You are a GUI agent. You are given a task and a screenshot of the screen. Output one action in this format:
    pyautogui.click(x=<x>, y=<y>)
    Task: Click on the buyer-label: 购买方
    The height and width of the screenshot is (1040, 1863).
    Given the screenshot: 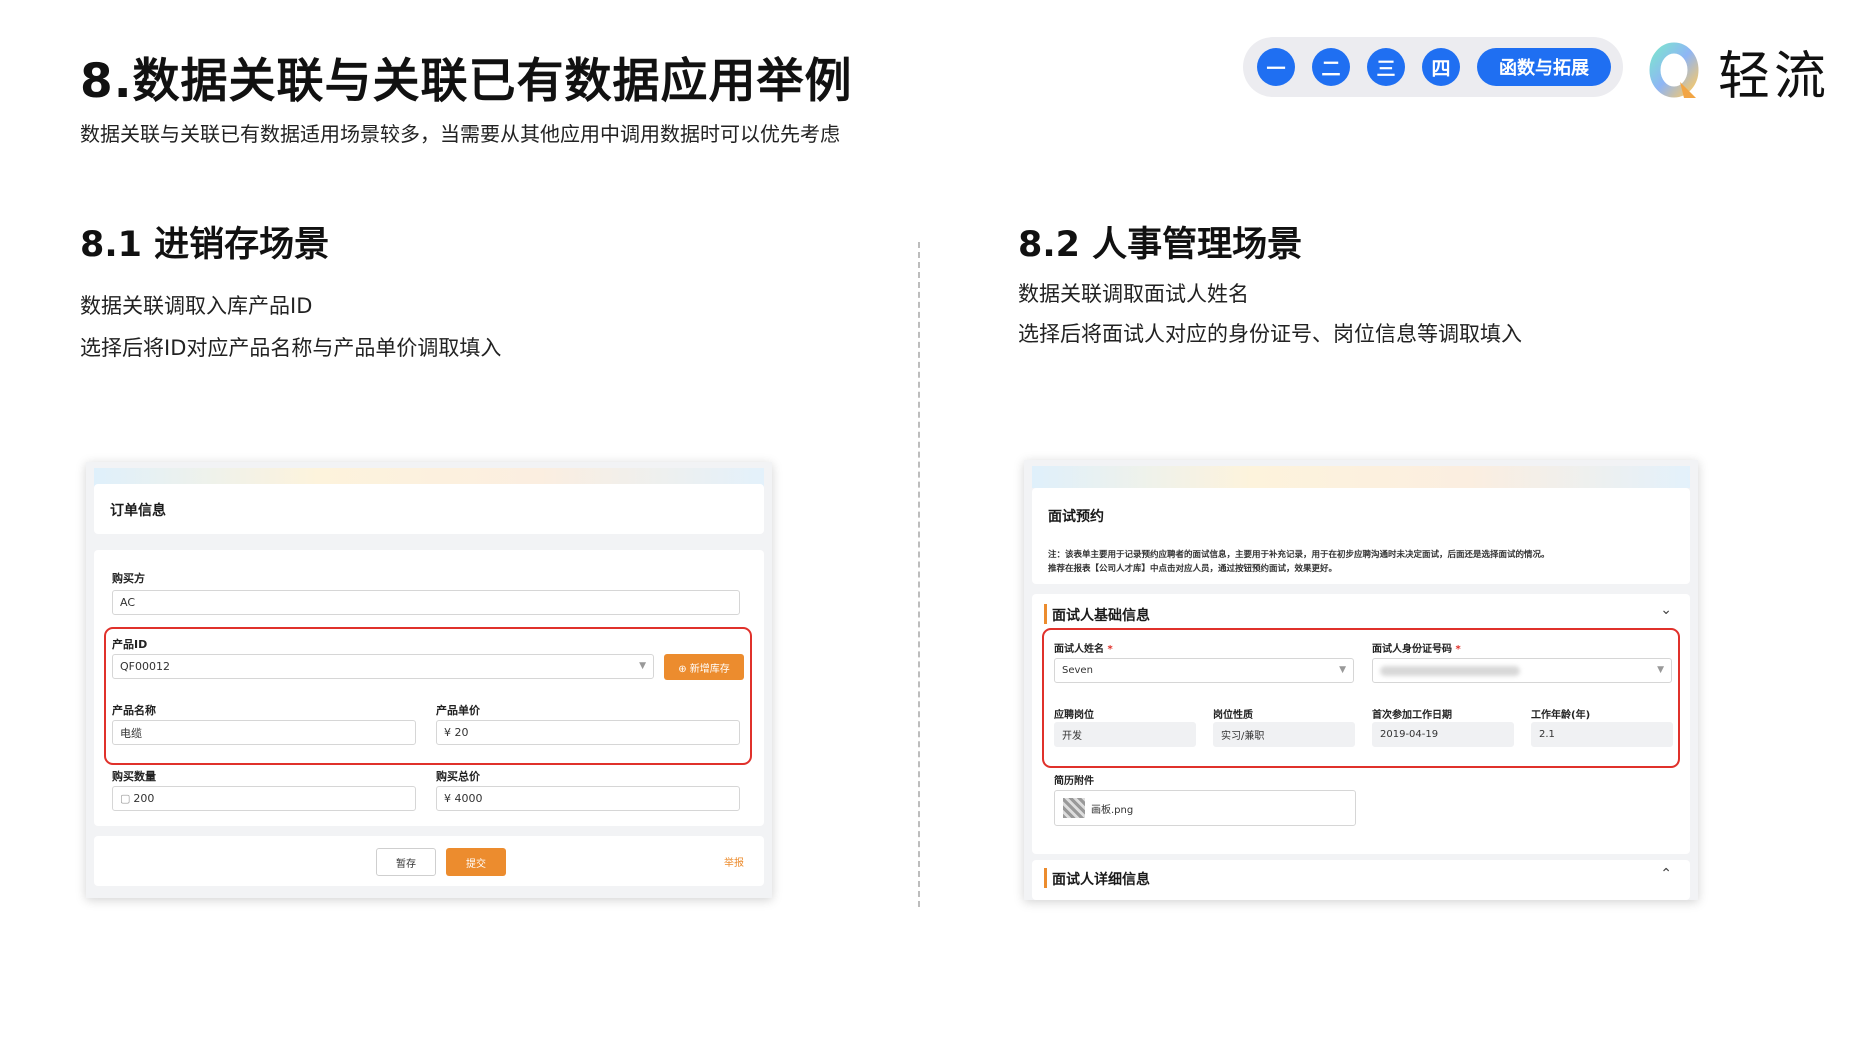 What is the action you would take?
    pyautogui.click(x=128, y=578)
    